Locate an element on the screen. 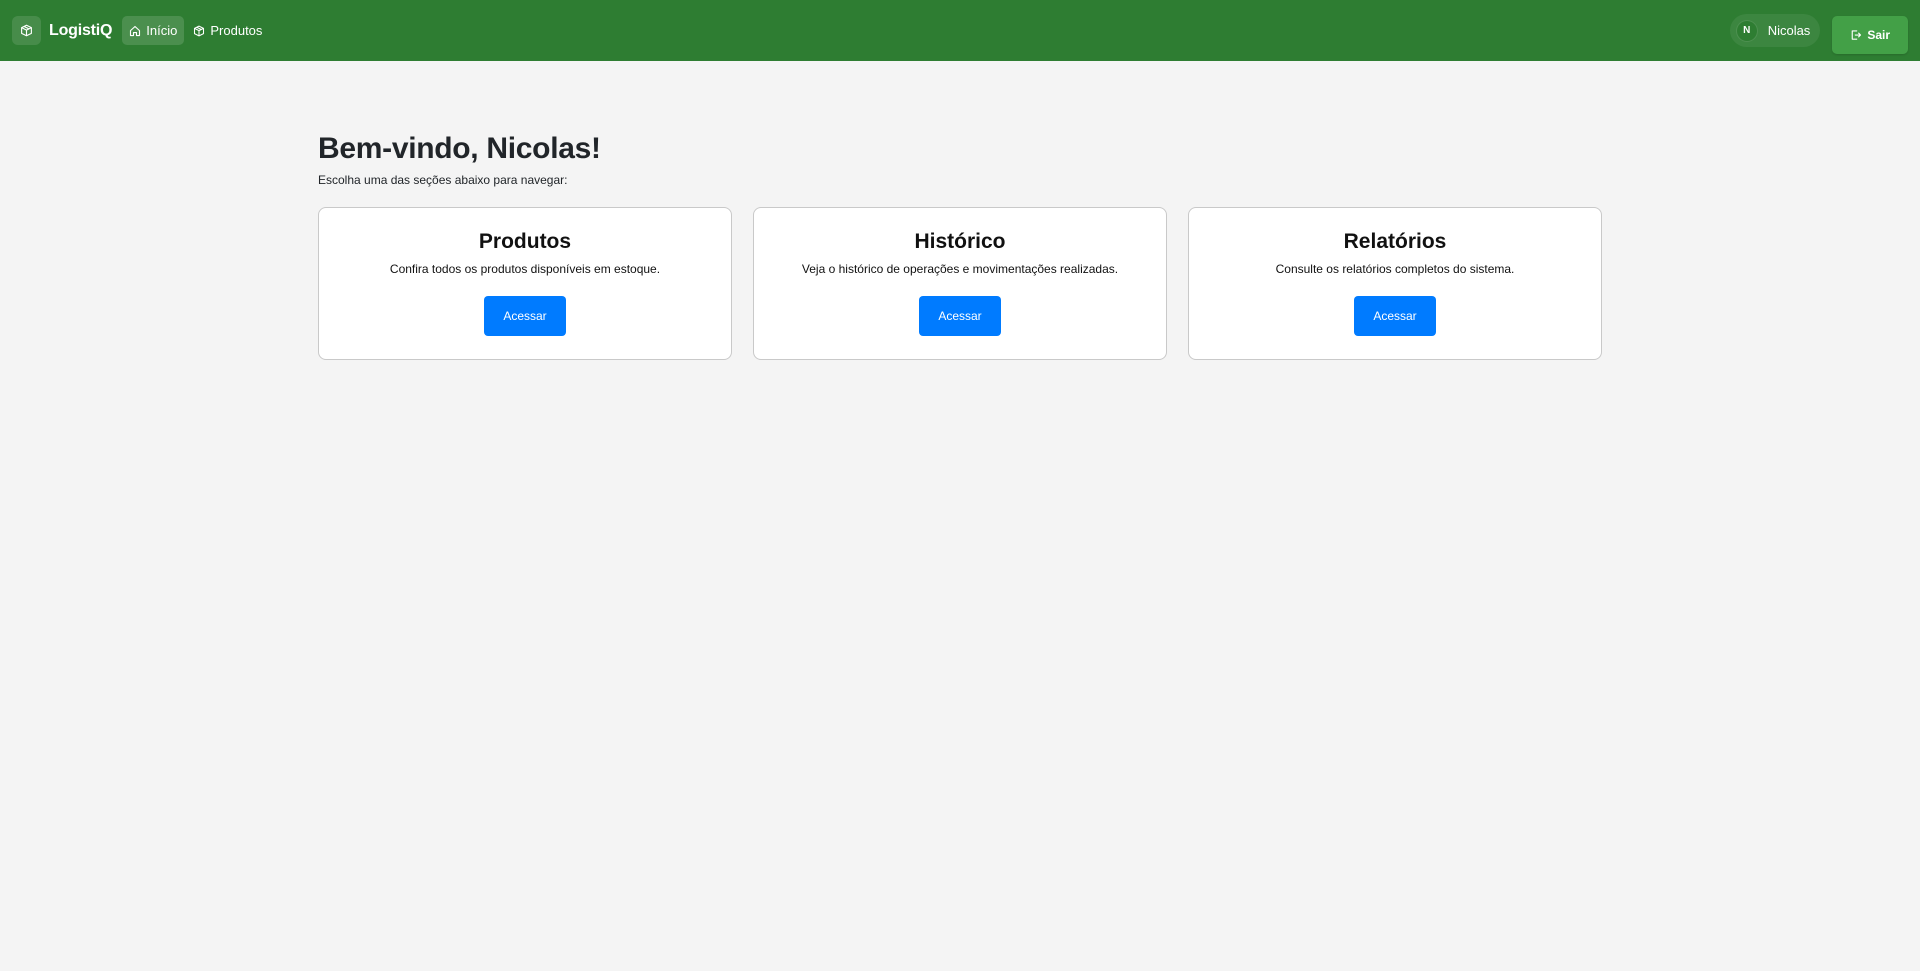  acessar-historico-button: Acessar is located at coordinates (960, 316).